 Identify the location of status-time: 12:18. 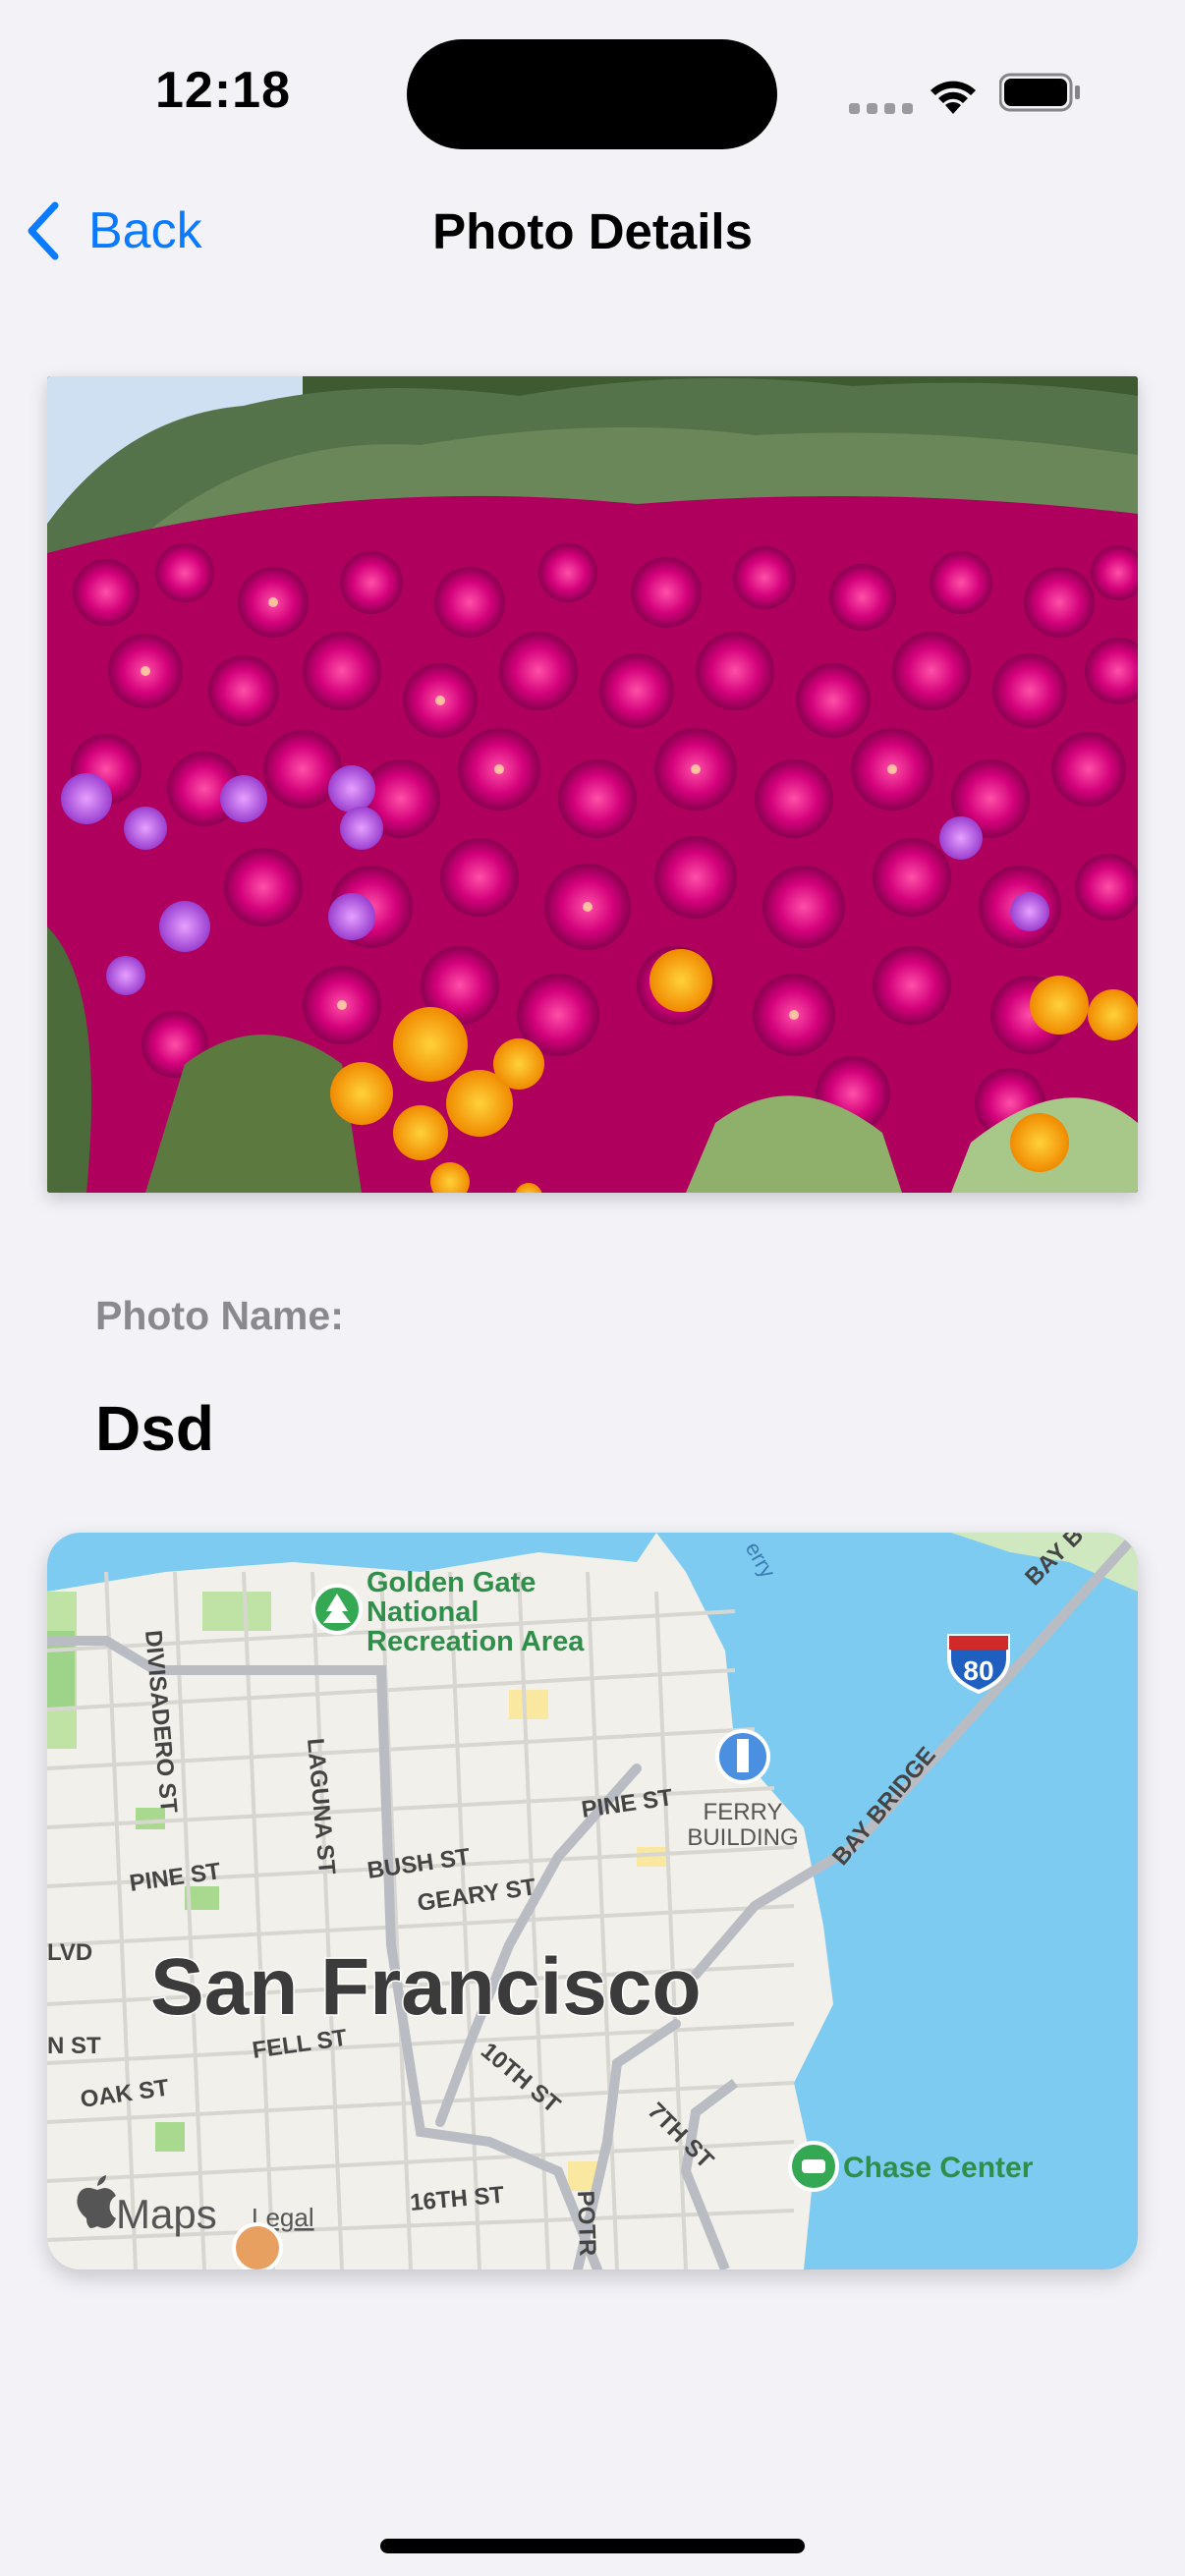
(223, 90).